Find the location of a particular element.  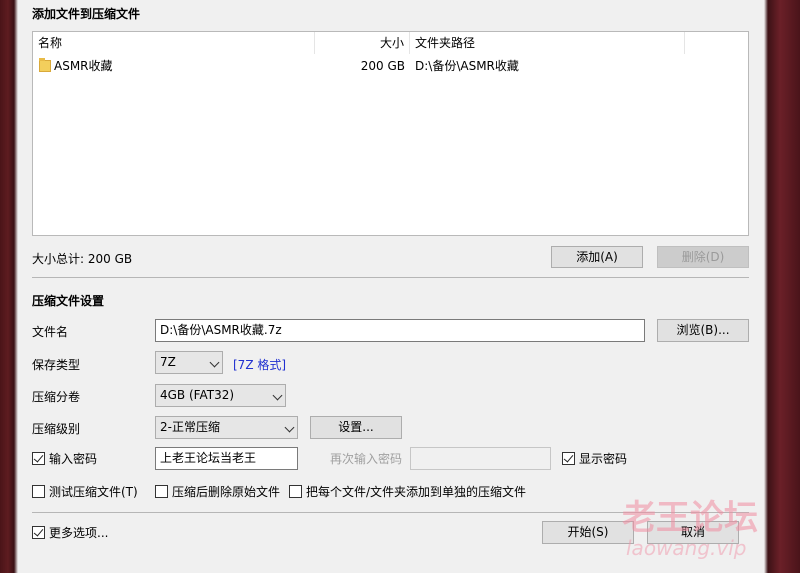

more-options-checkbox is located at coordinates (38, 532).